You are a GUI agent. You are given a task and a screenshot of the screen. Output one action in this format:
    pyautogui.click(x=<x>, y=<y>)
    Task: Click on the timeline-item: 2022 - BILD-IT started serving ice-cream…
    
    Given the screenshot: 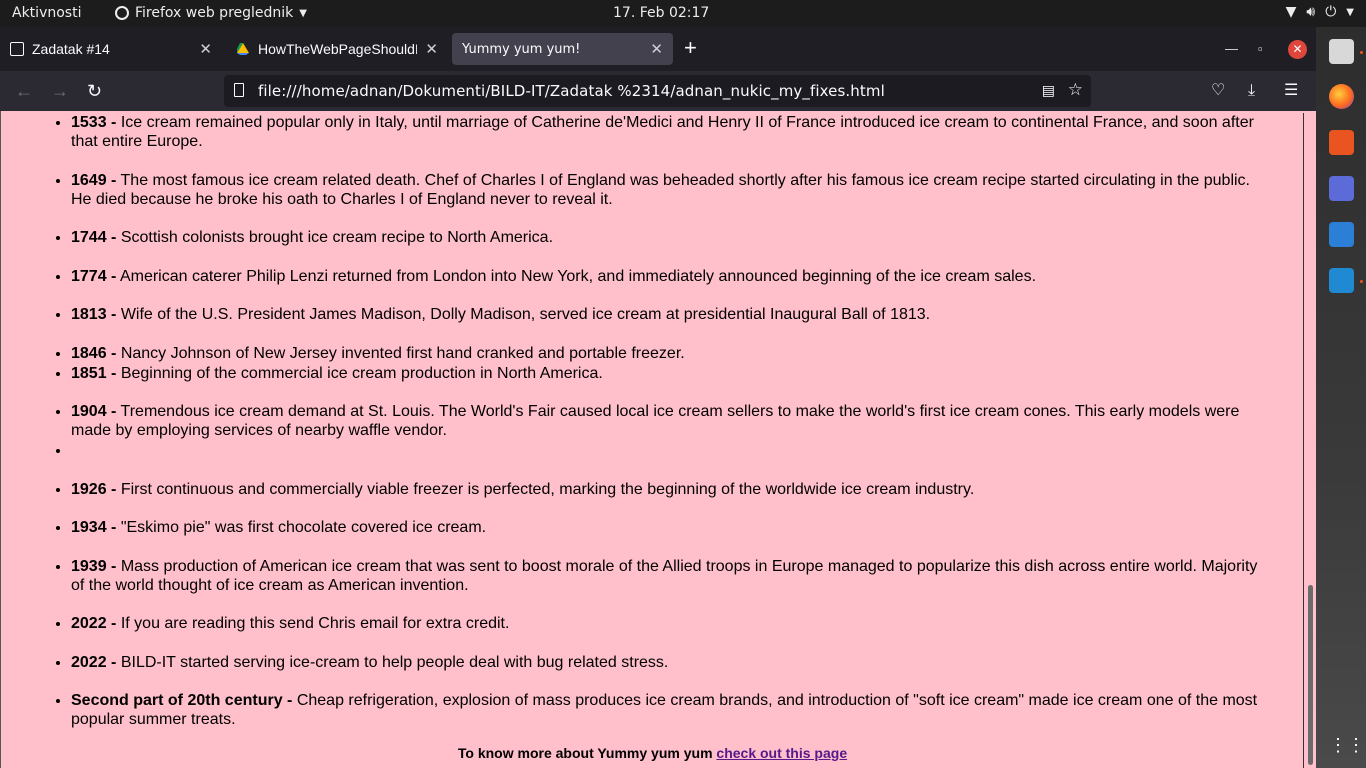 What is the action you would take?
    pyautogui.click(x=672, y=662)
    